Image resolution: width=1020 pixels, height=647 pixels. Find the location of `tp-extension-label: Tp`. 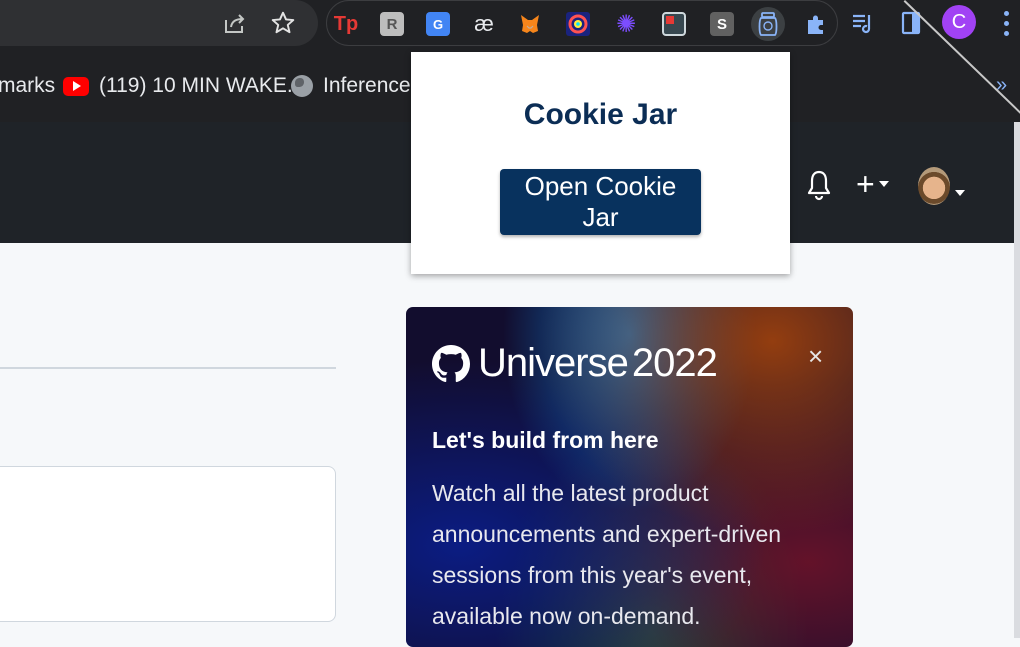

tp-extension-label: Tp is located at coordinates (346, 23).